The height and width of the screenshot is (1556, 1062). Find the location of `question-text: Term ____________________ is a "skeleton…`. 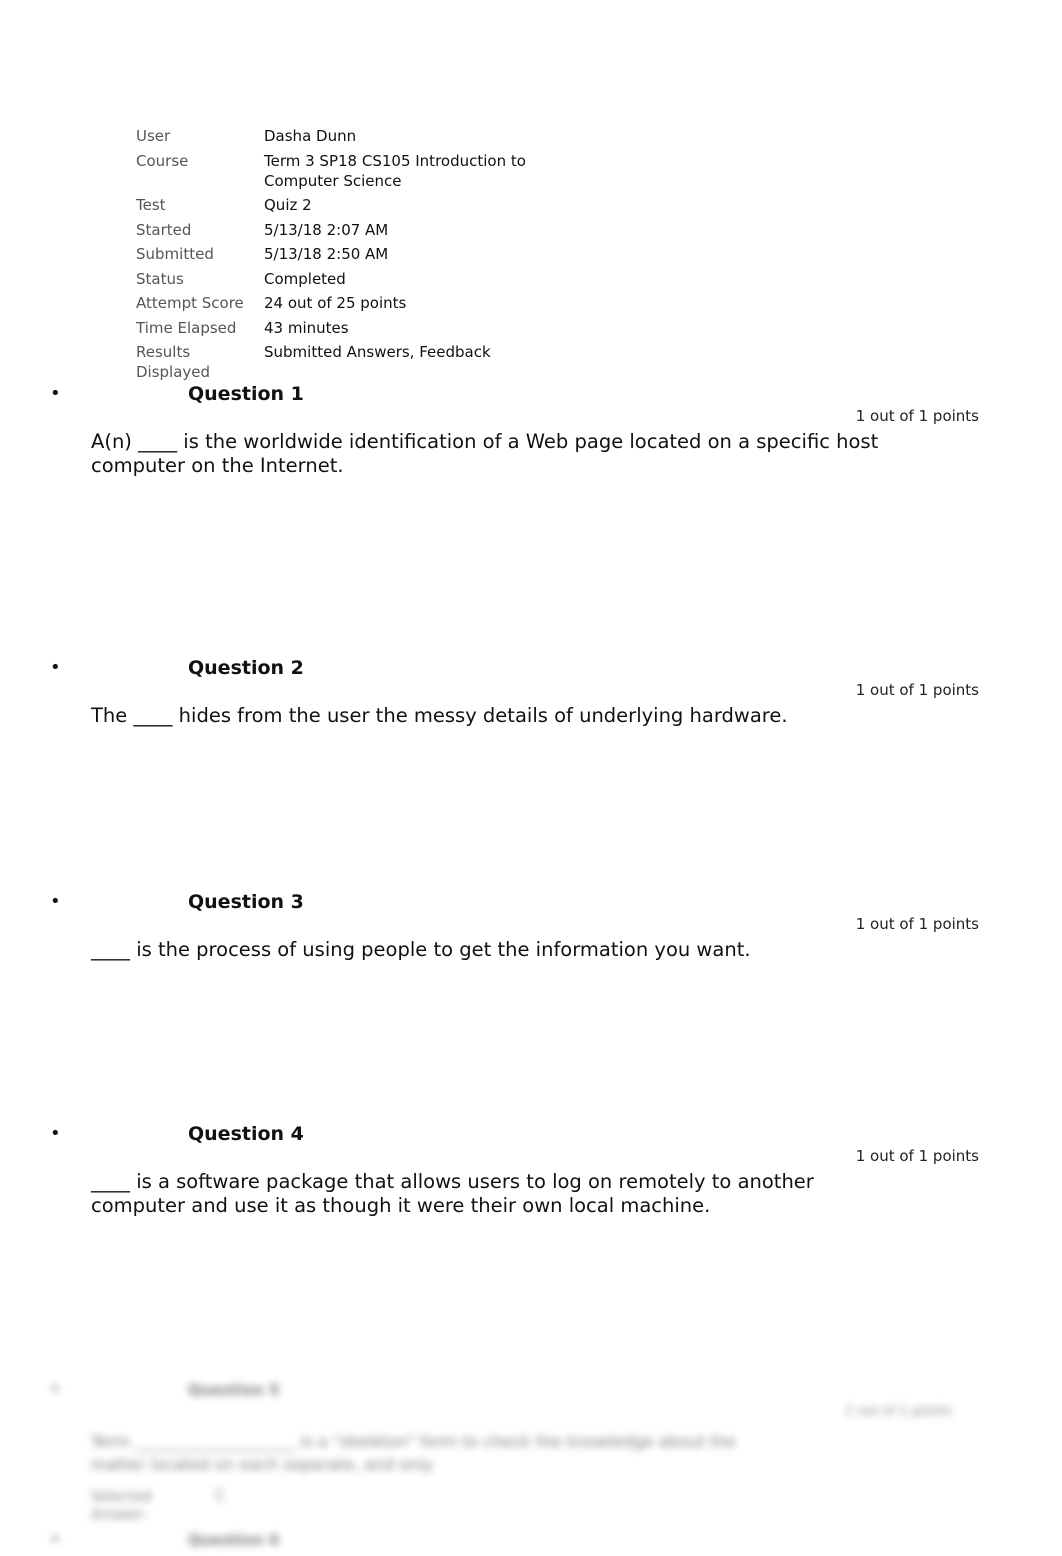

question-text: Term ____________________ is a "skeleton… is located at coordinates (414, 1453).